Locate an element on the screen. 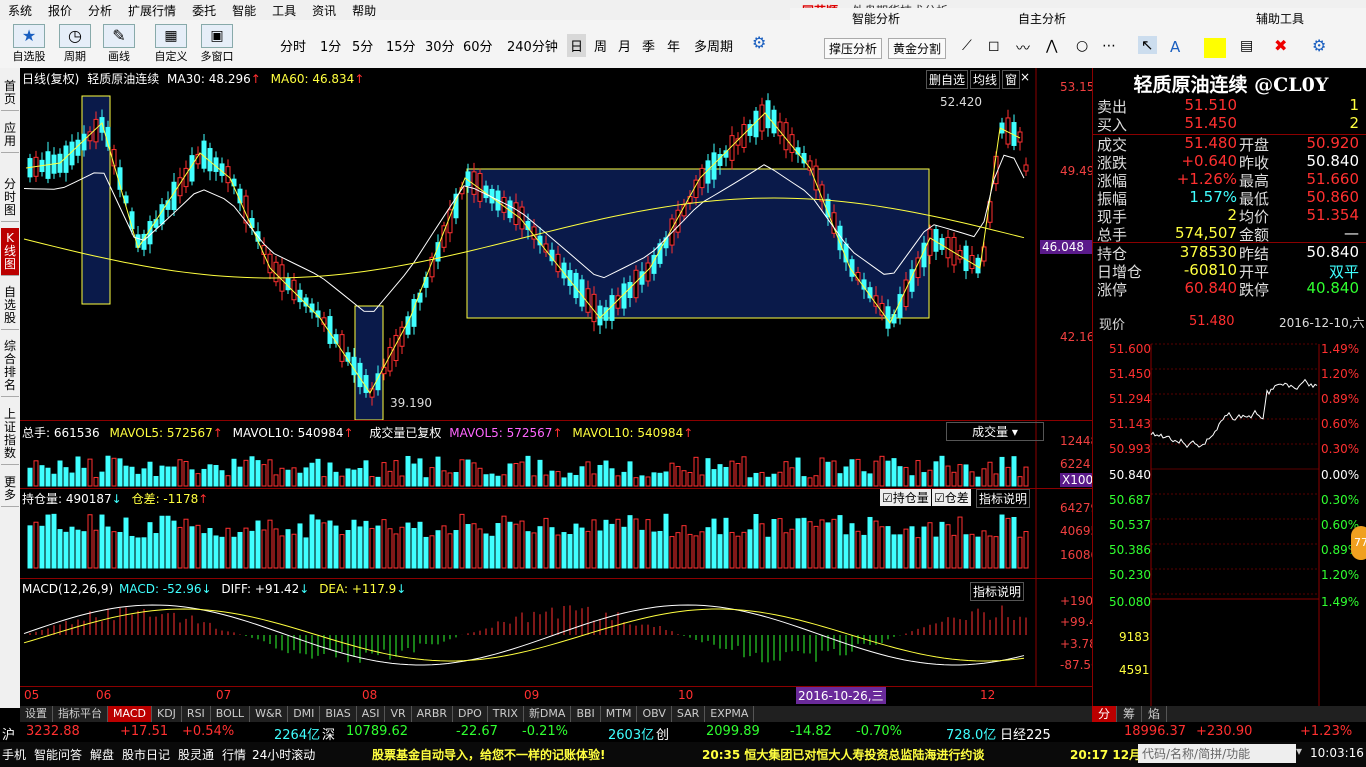 This screenshot has height=767, width=1366. tab-more: 更多 is located at coordinates (10, 489).